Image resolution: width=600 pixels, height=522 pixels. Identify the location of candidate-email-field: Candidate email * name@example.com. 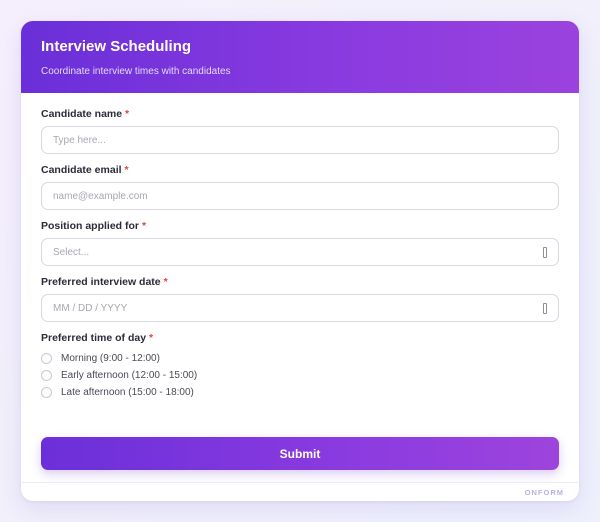
(300, 187).